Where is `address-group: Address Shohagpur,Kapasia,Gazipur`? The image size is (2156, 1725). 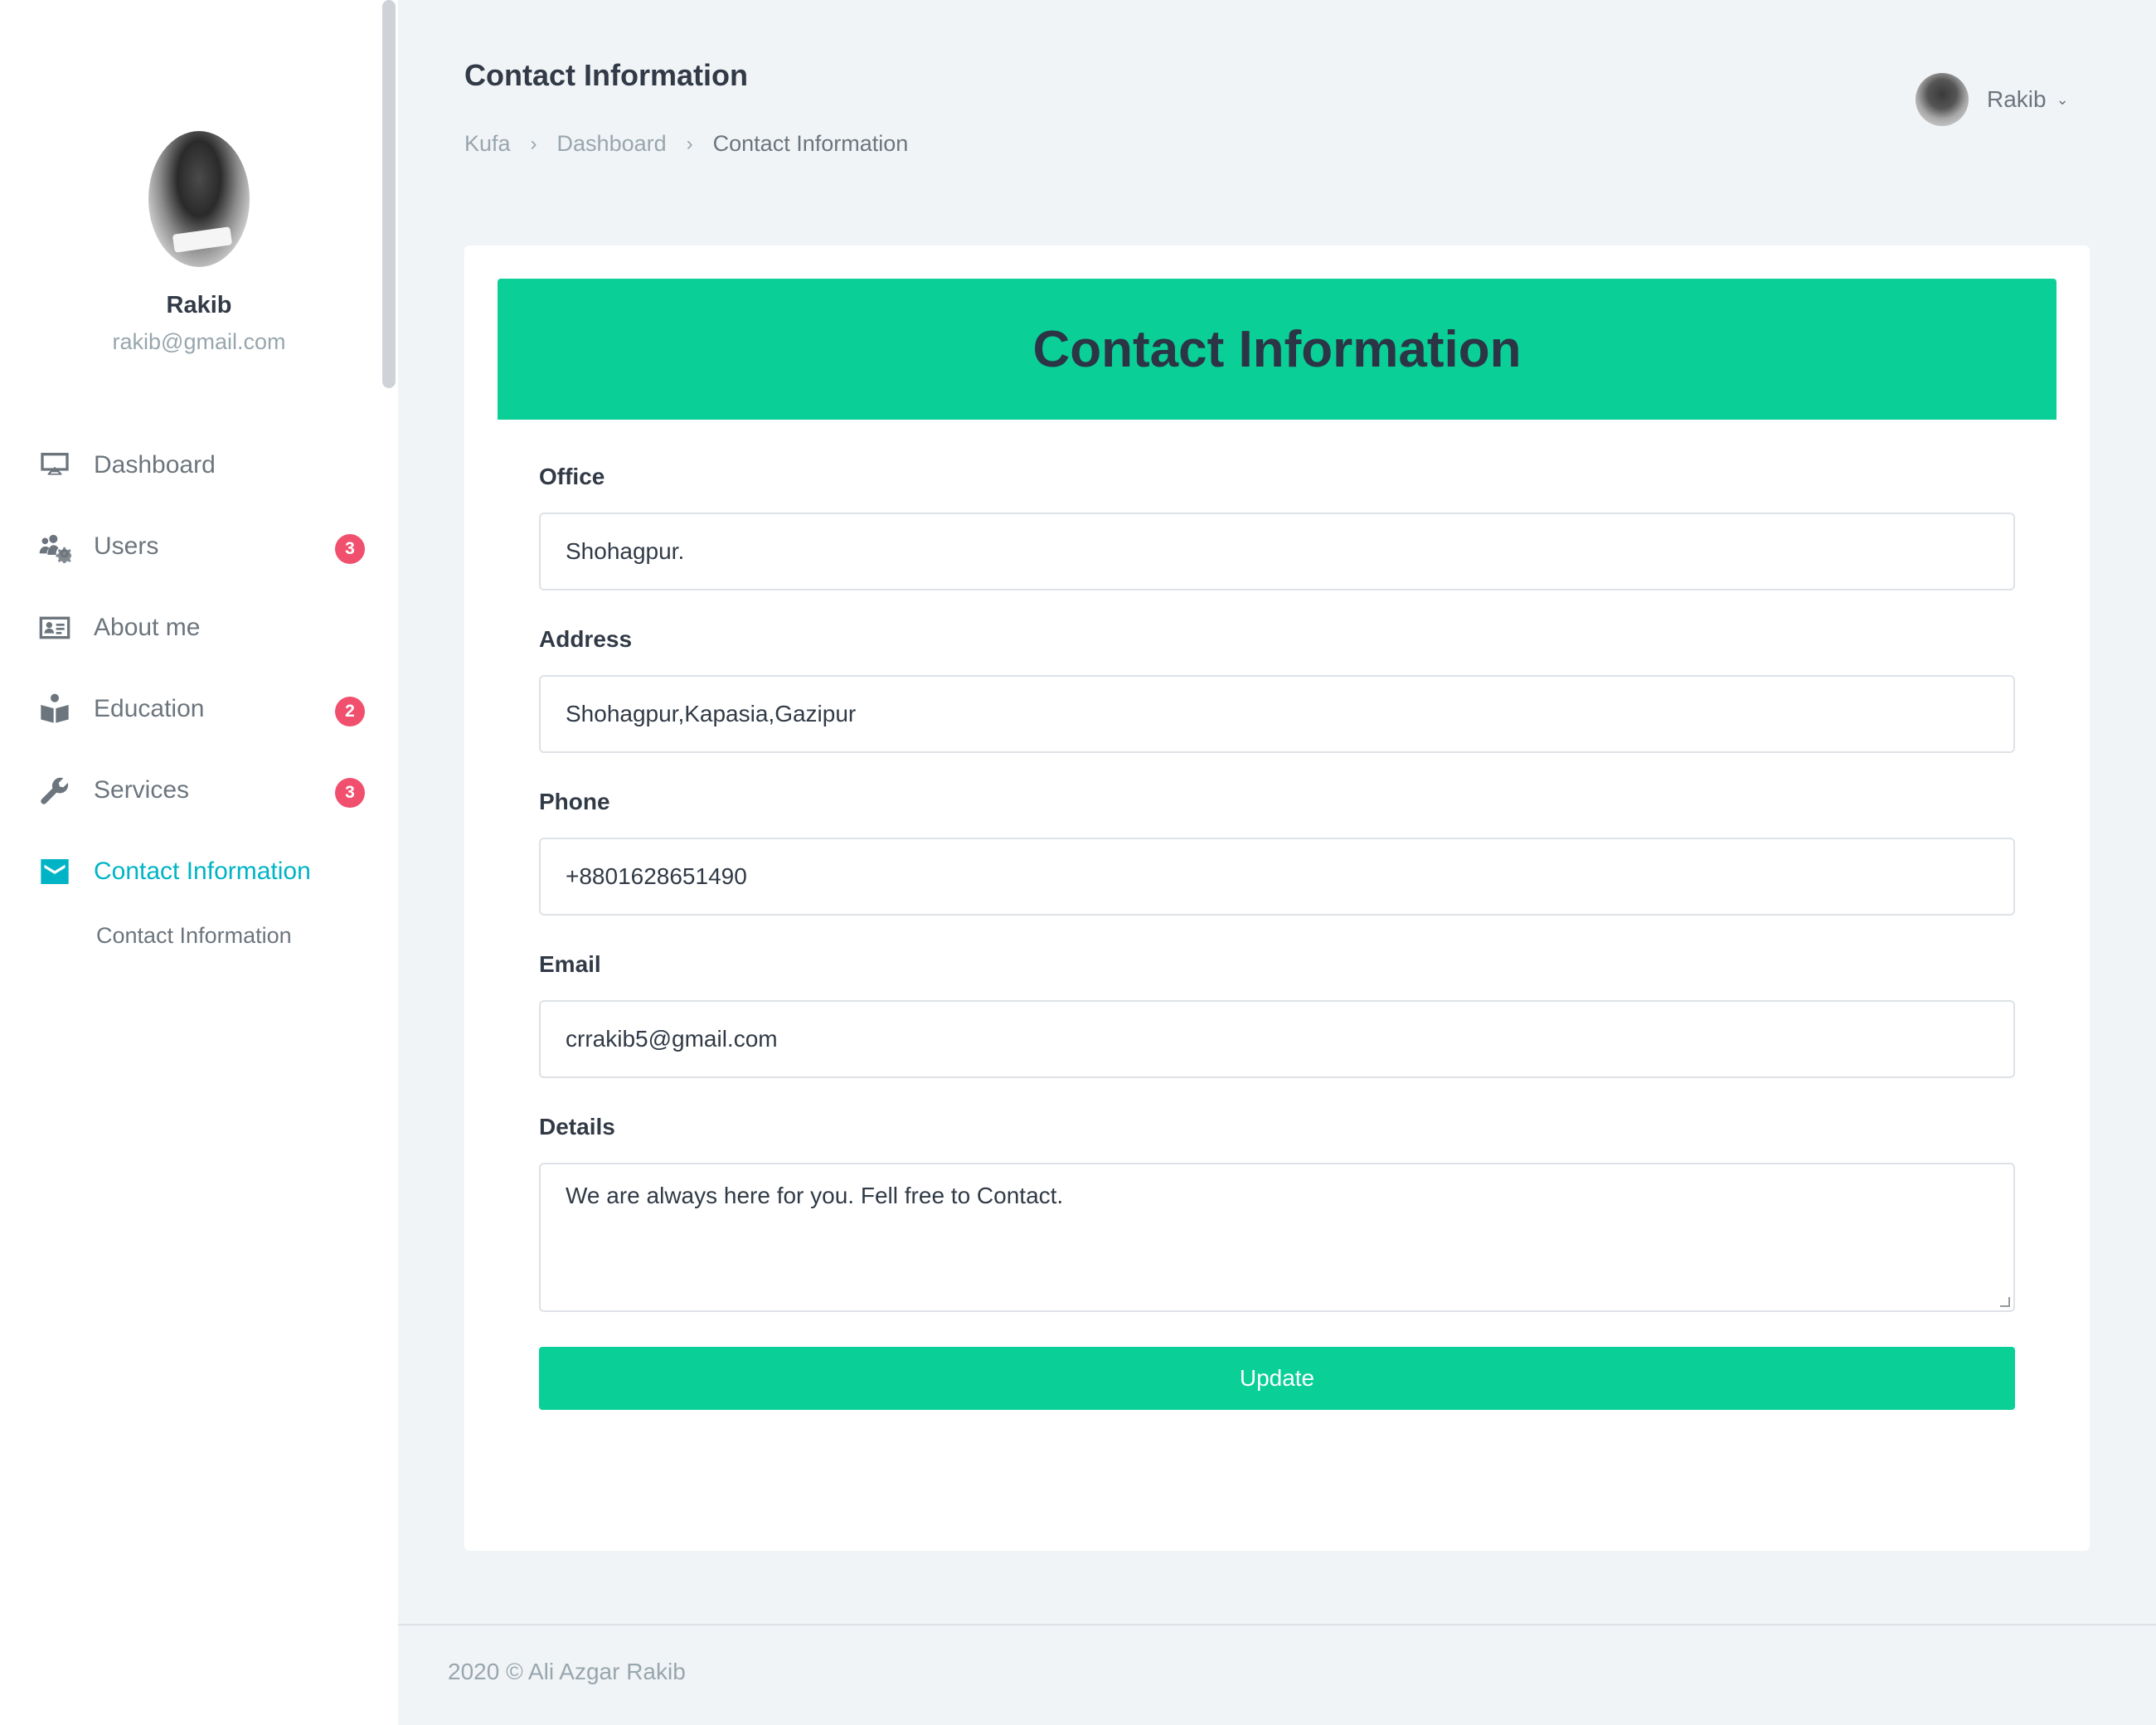
address-group: Address Shohagpur,Kapasia,Gazipur is located at coordinates (1277, 689).